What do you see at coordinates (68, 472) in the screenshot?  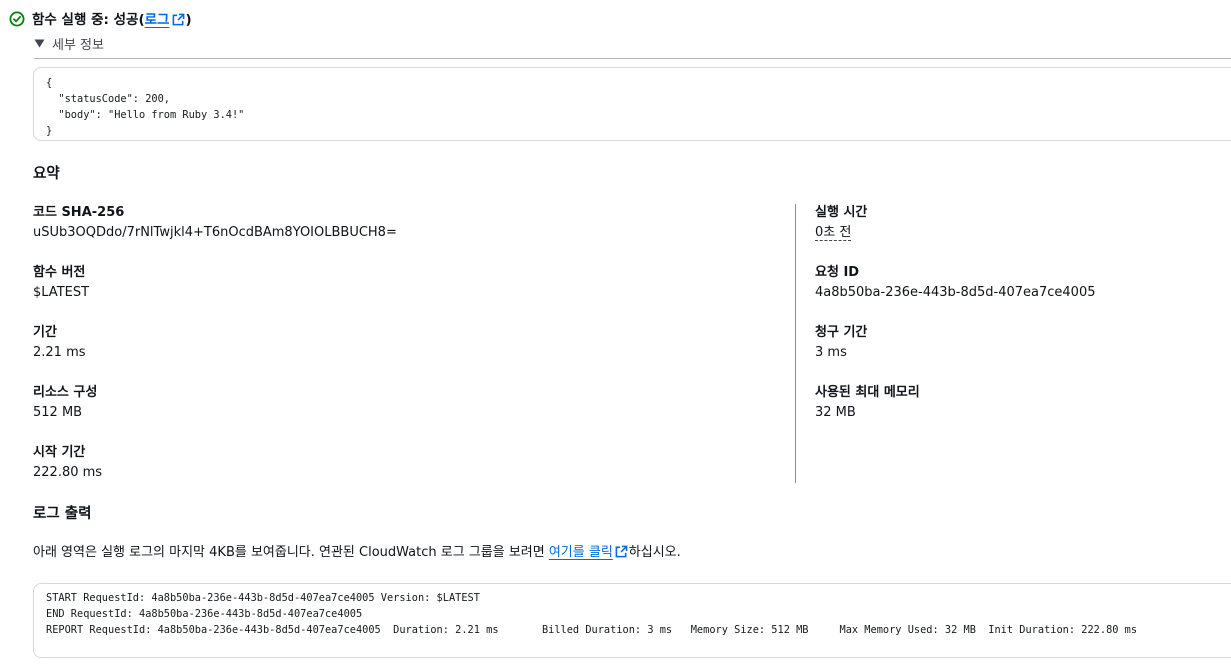 I see `summary-value: 222.80 ms` at bounding box center [68, 472].